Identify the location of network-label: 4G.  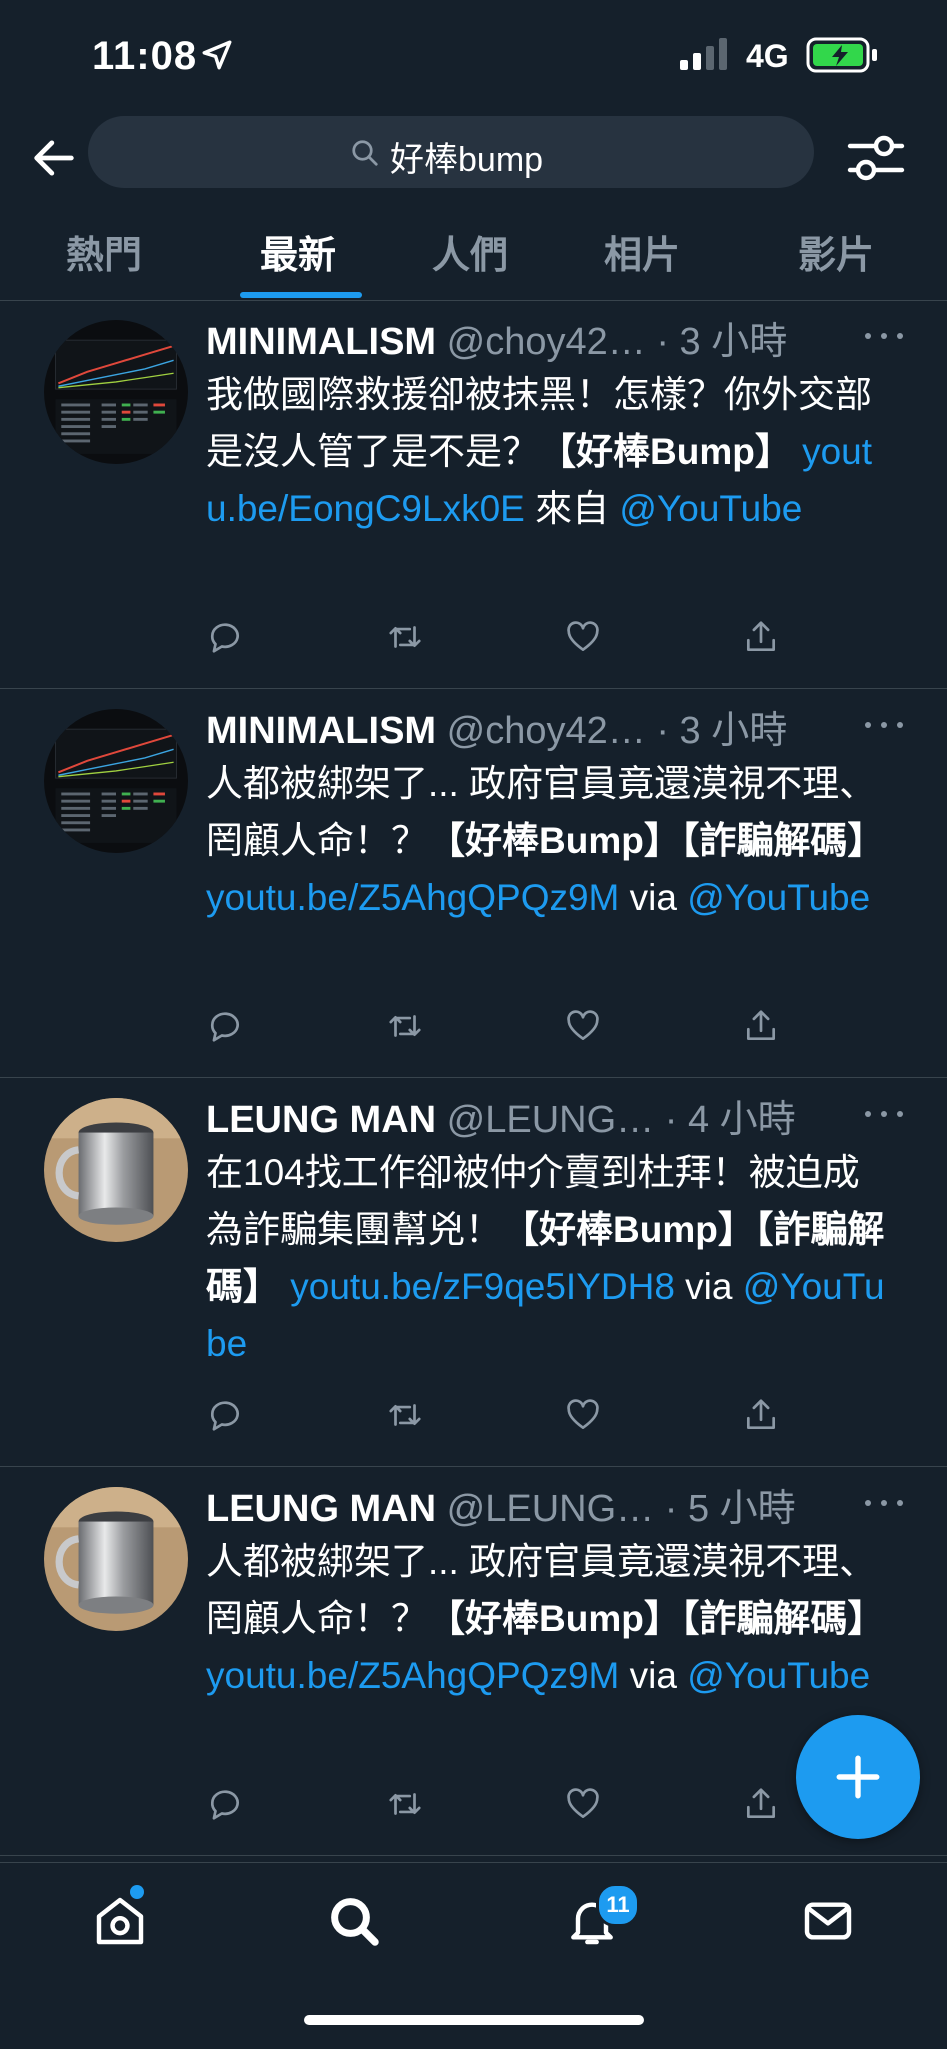
(767, 56).